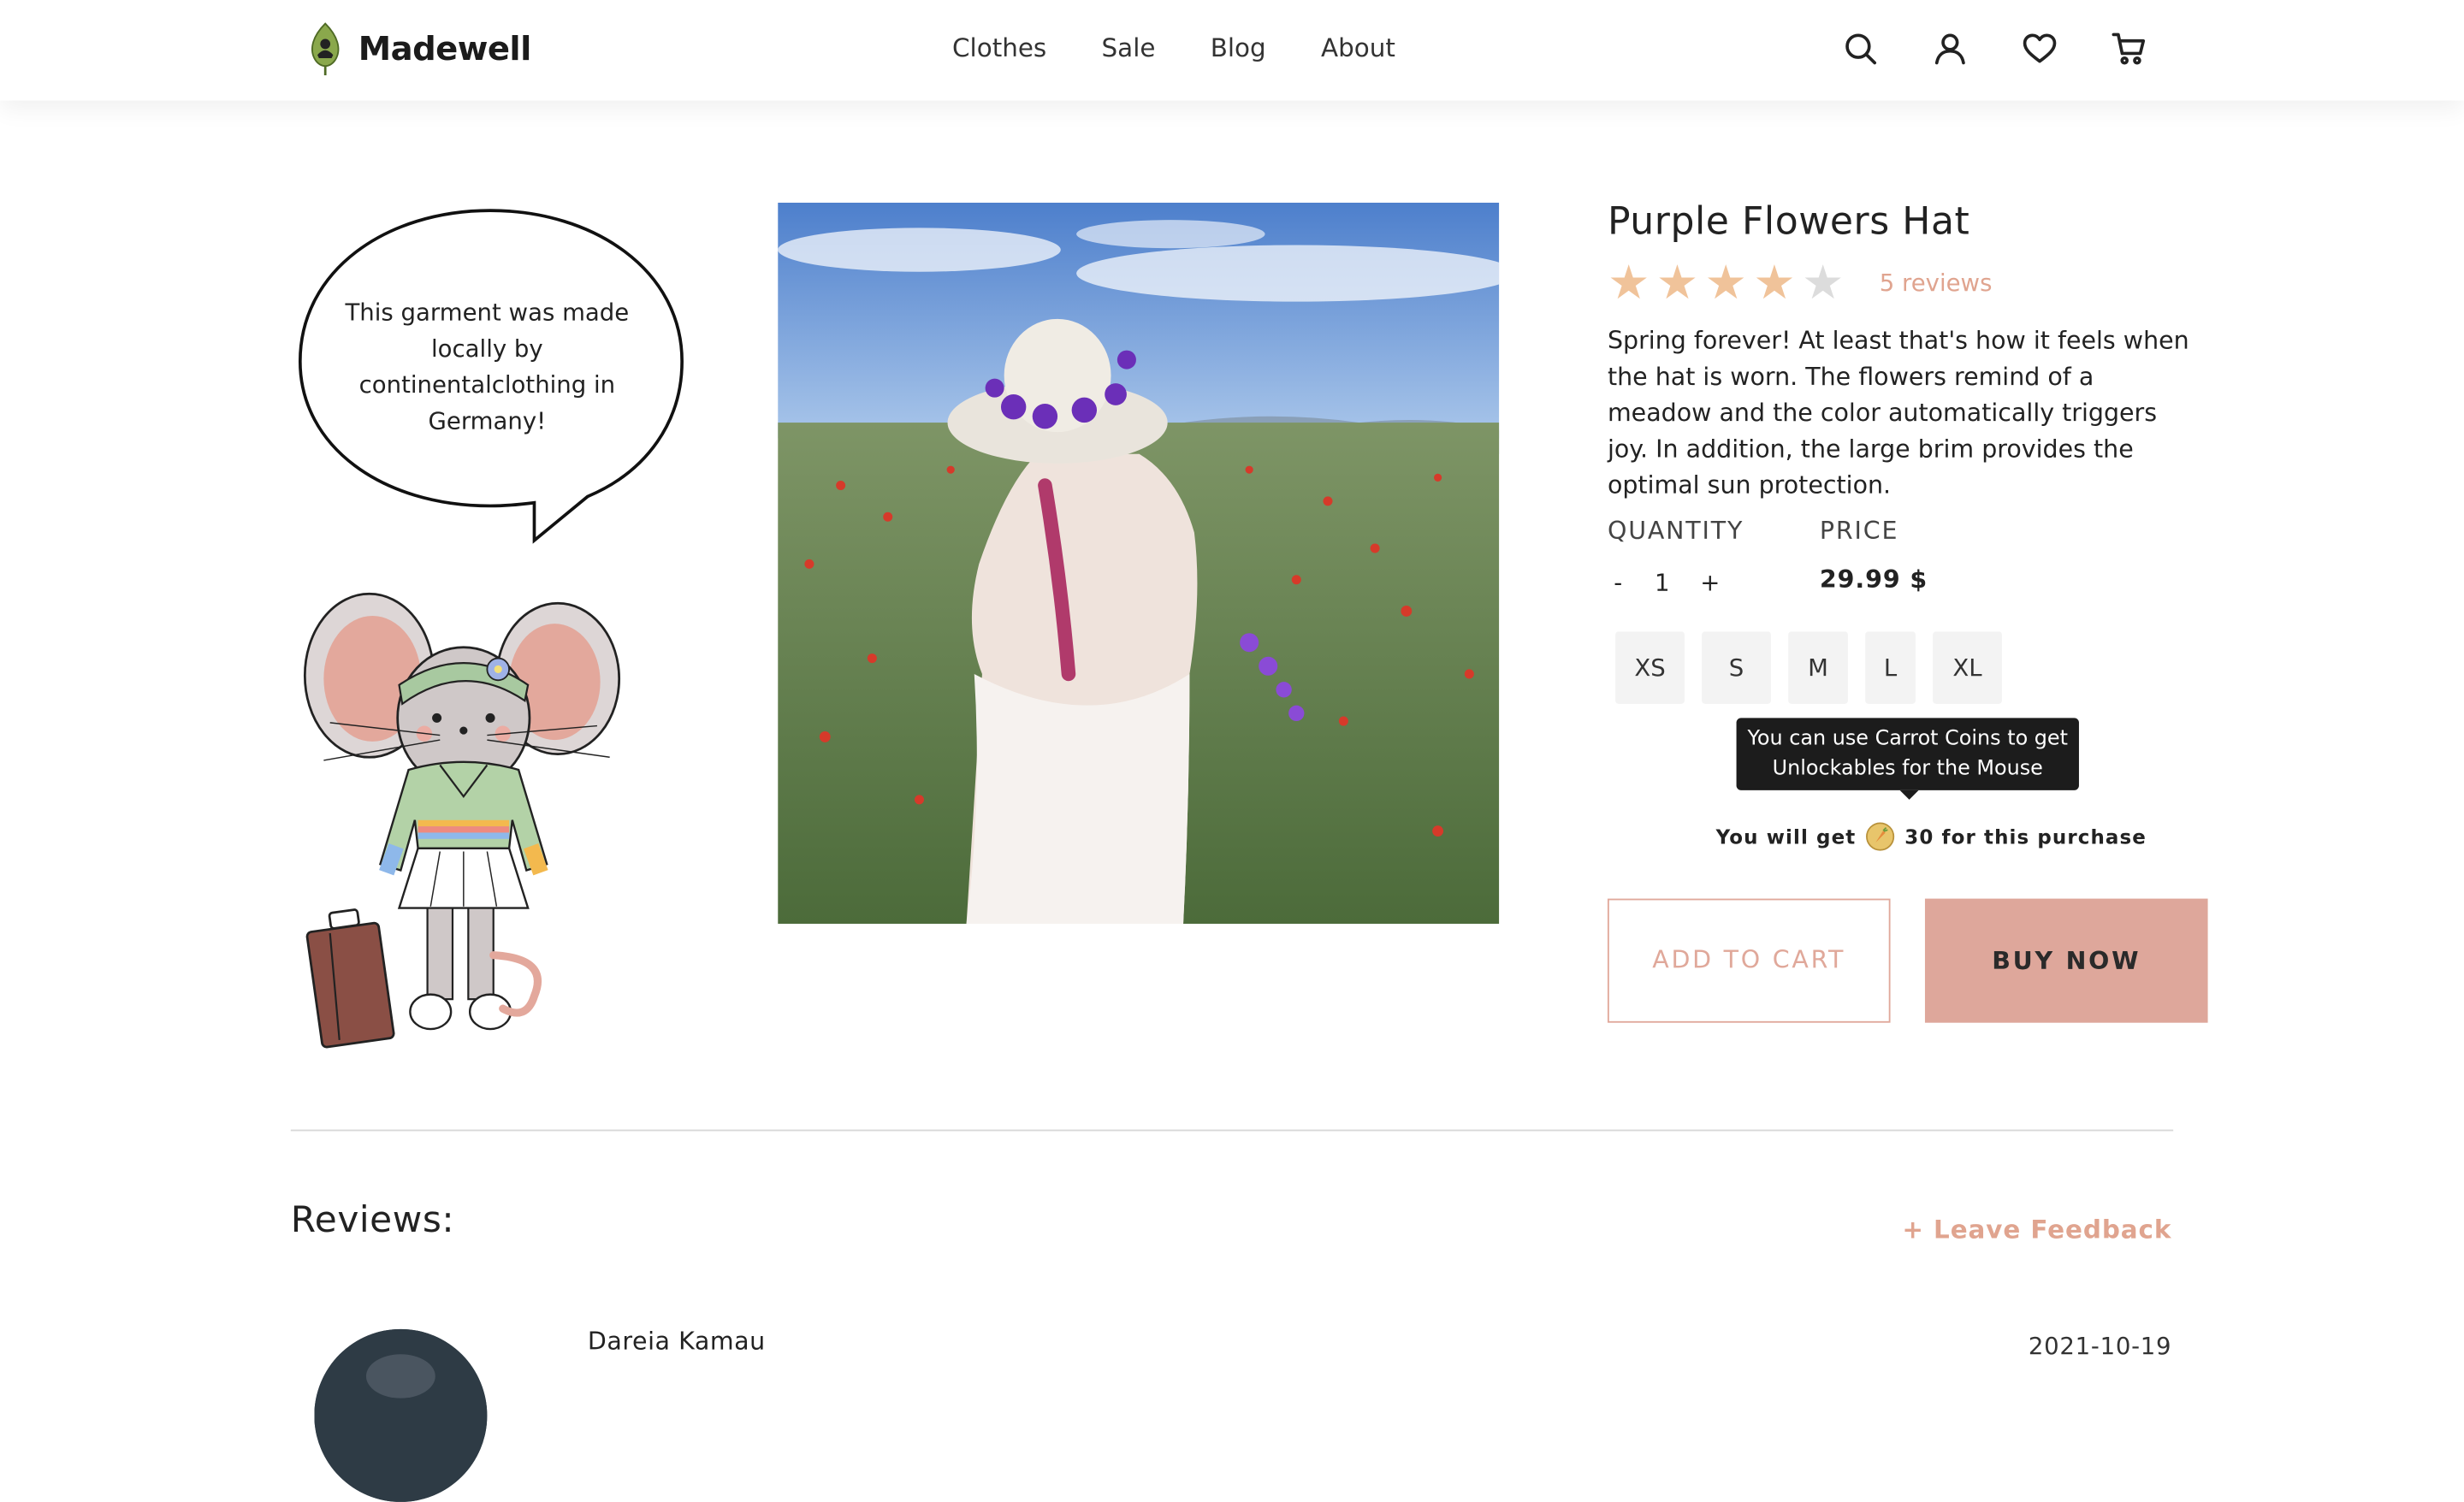 This screenshot has height=1502, width=2464. What do you see at coordinates (1880, 837) in the screenshot?
I see `carrot-coin-icon` at bounding box center [1880, 837].